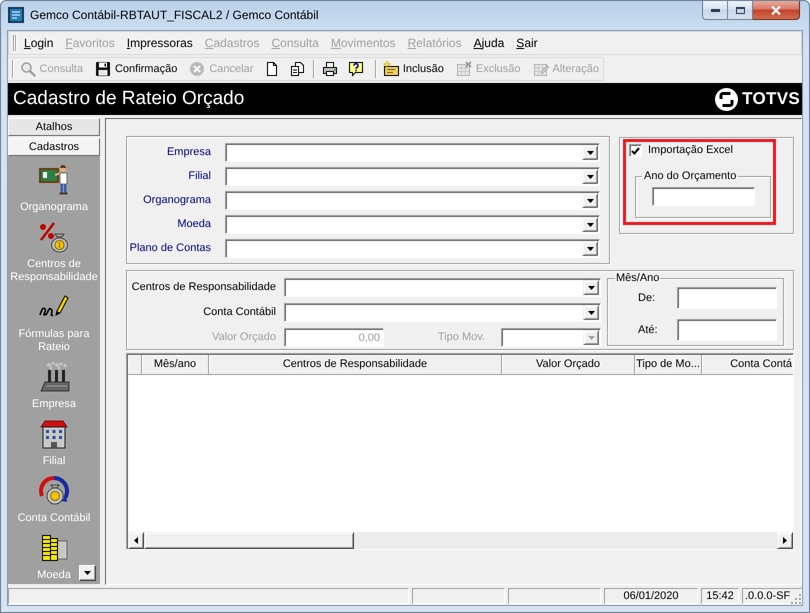 The image size is (810, 613). I want to click on scroll-down-button, so click(87, 573).